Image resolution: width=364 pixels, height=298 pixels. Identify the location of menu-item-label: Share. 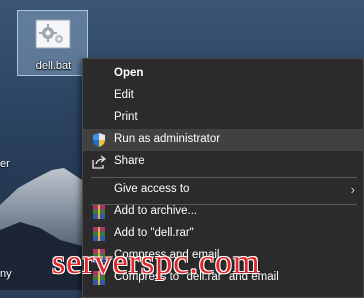
(129, 161).